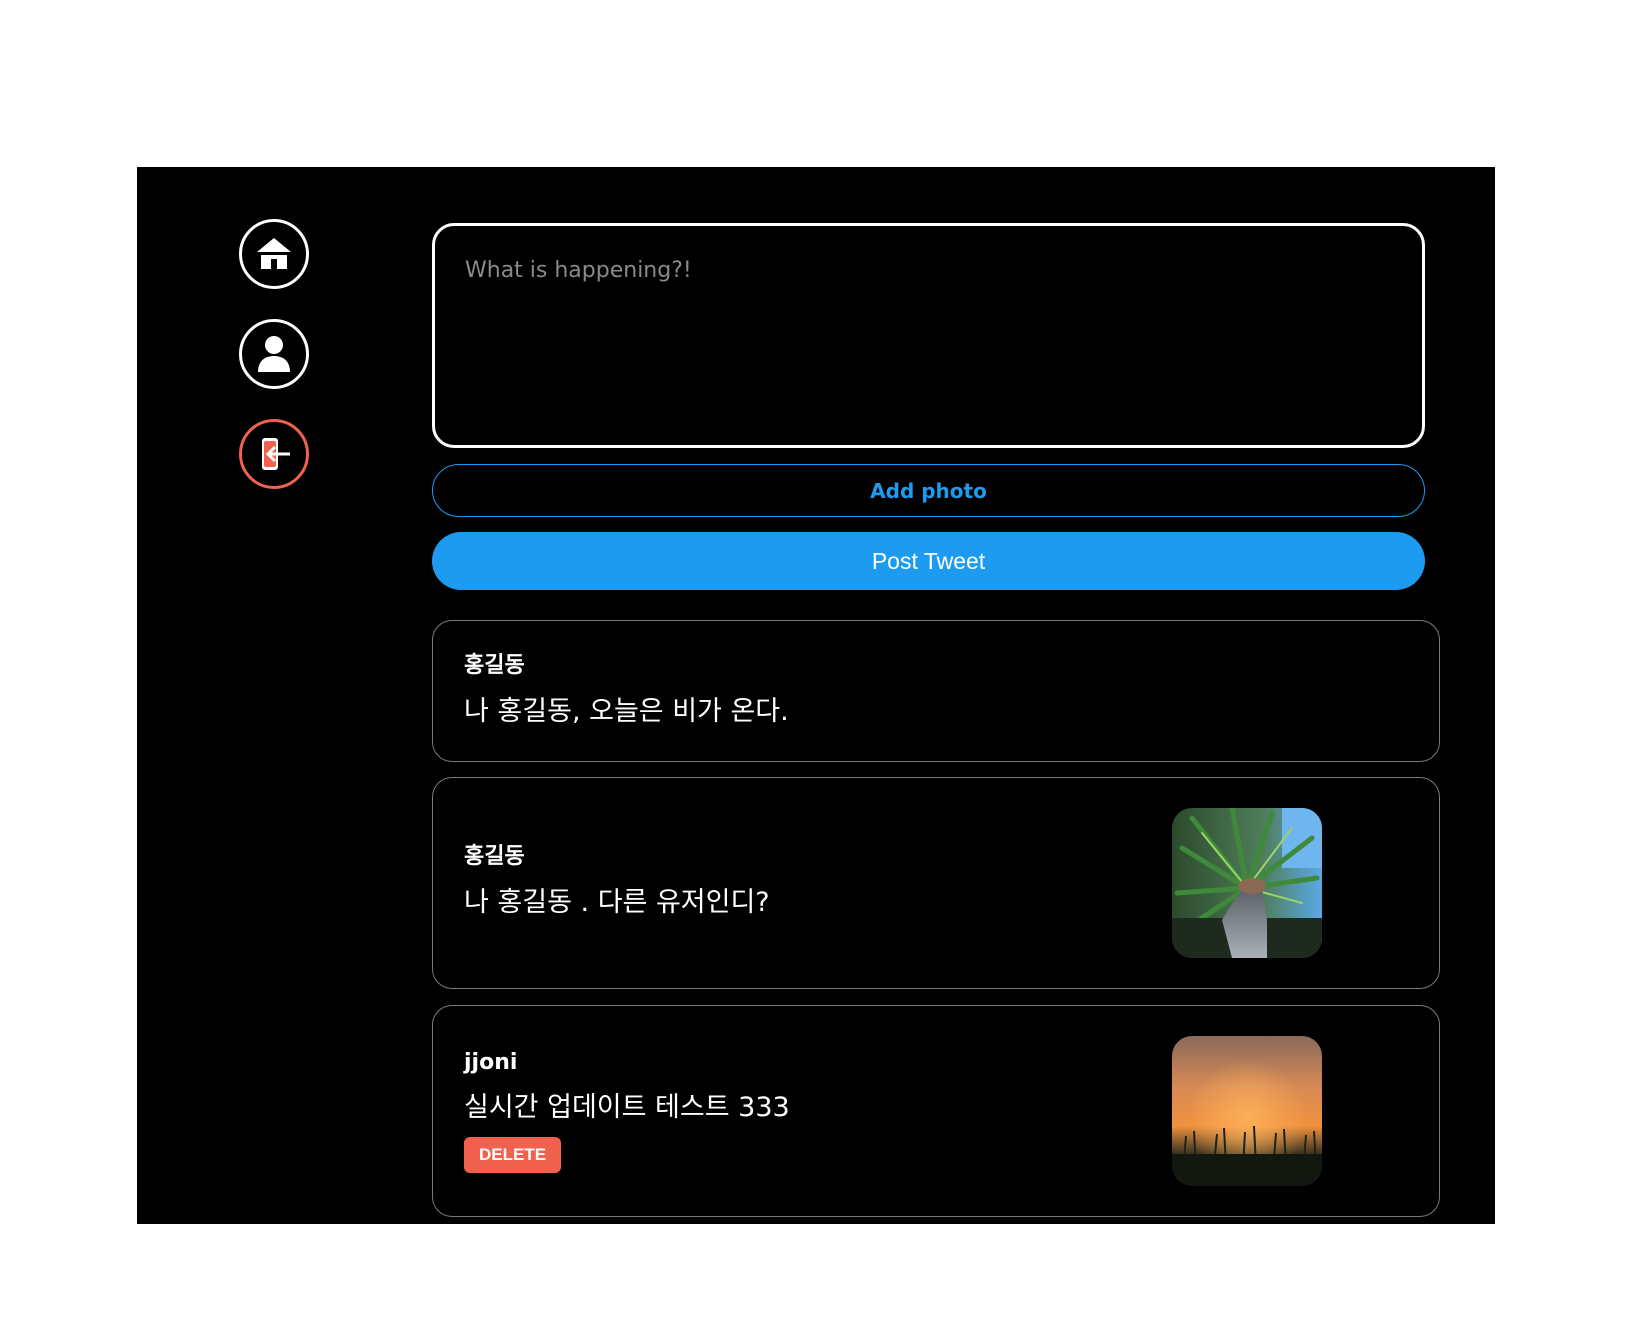 This screenshot has height=1337, width=1642. What do you see at coordinates (936, 883) in the screenshot?
I see `tweet-card: 홍길동 나 홍길동 . 다른 유저인디?` at bounding box center [936, 883].